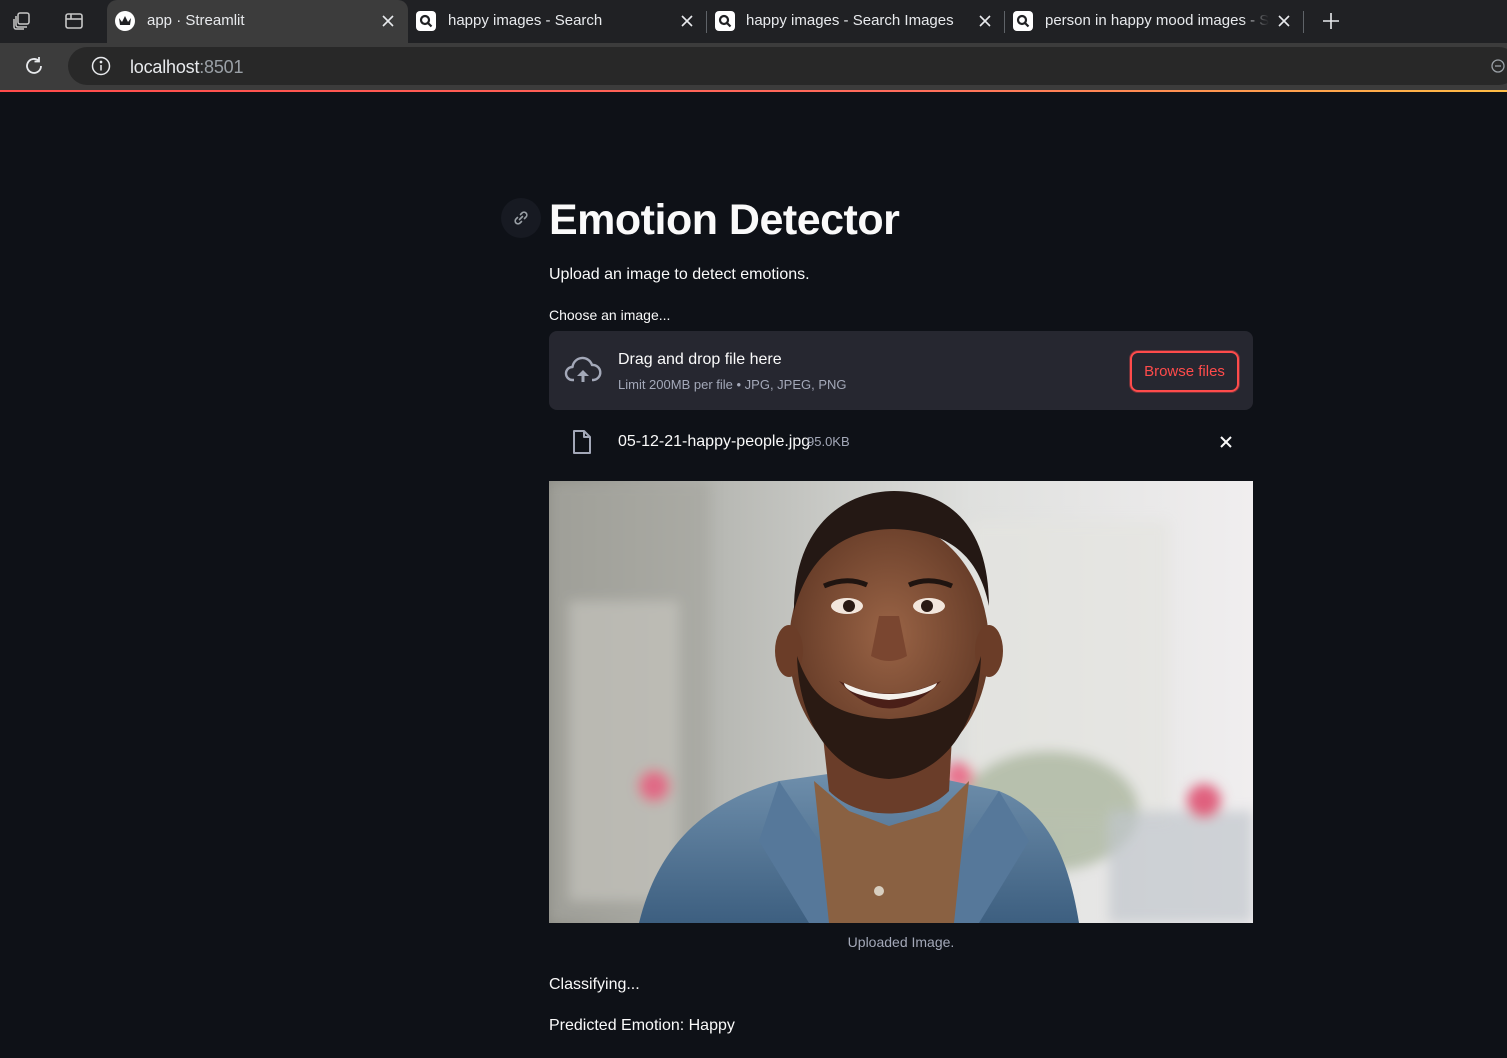 The width and height of the screenshot is (1507, 1058). I want to click on site-info-icon, so click(101, 66).